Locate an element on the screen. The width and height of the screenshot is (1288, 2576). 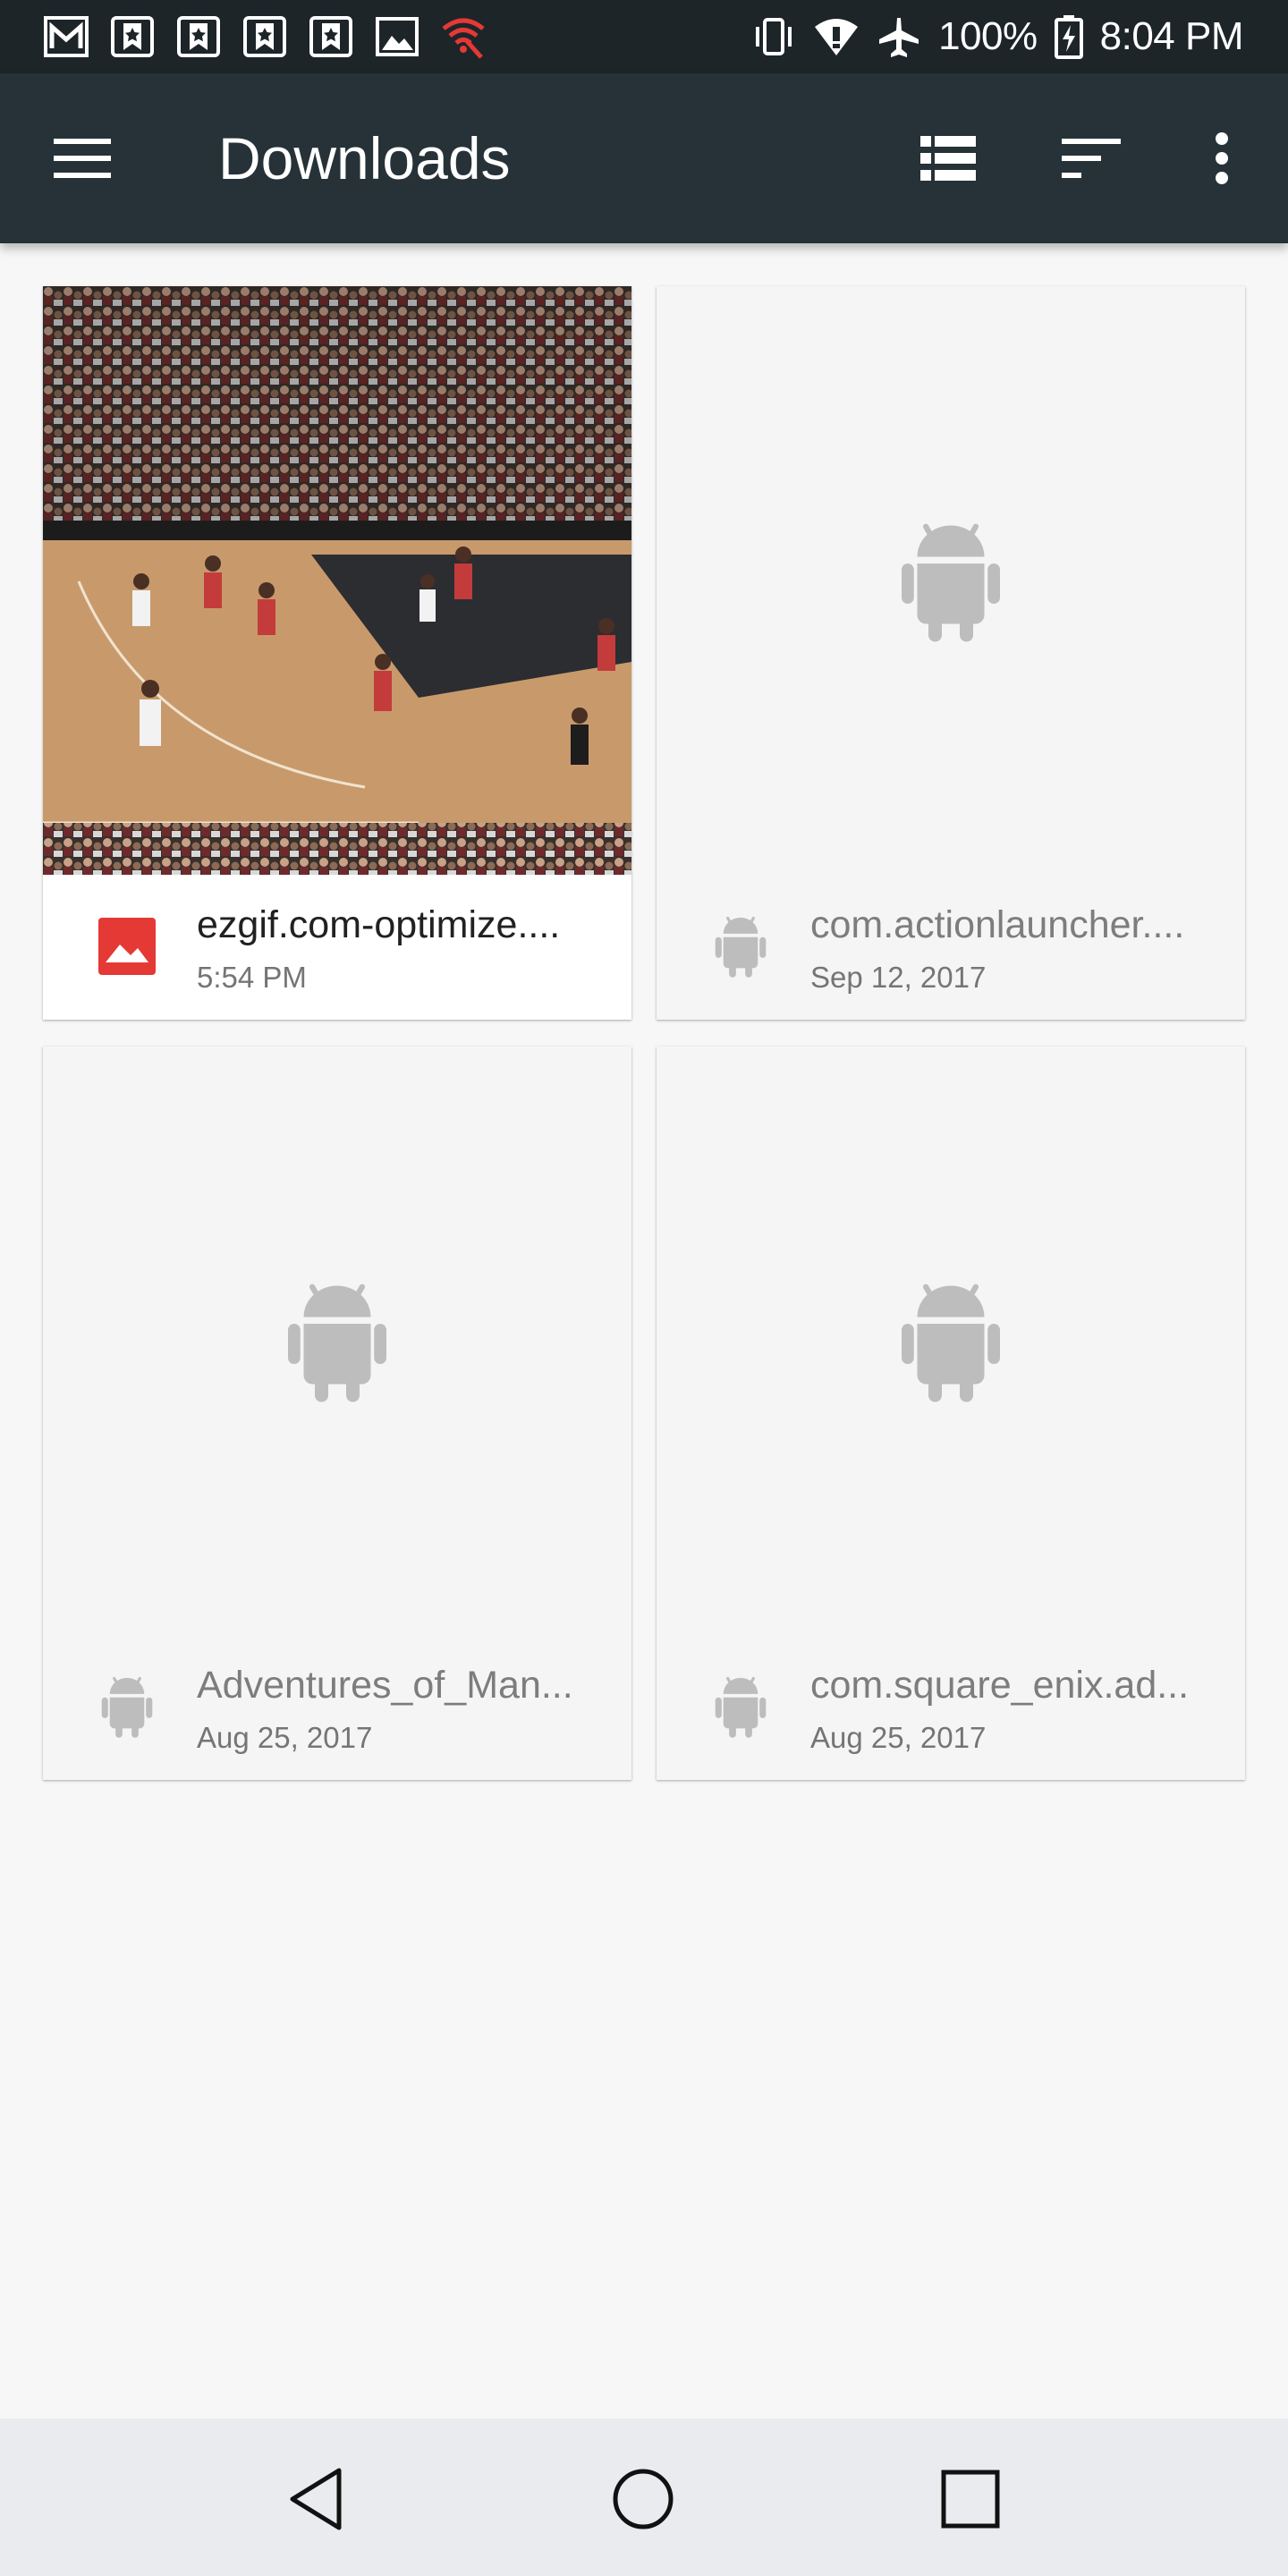
wifi-alert-icon is located at coordinates (463, 38).